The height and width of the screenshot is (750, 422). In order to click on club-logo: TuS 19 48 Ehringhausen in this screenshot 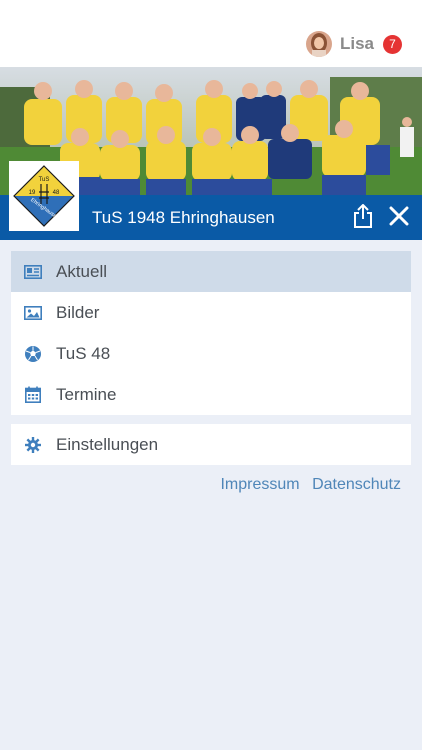, I will do `click(44, 196)`.